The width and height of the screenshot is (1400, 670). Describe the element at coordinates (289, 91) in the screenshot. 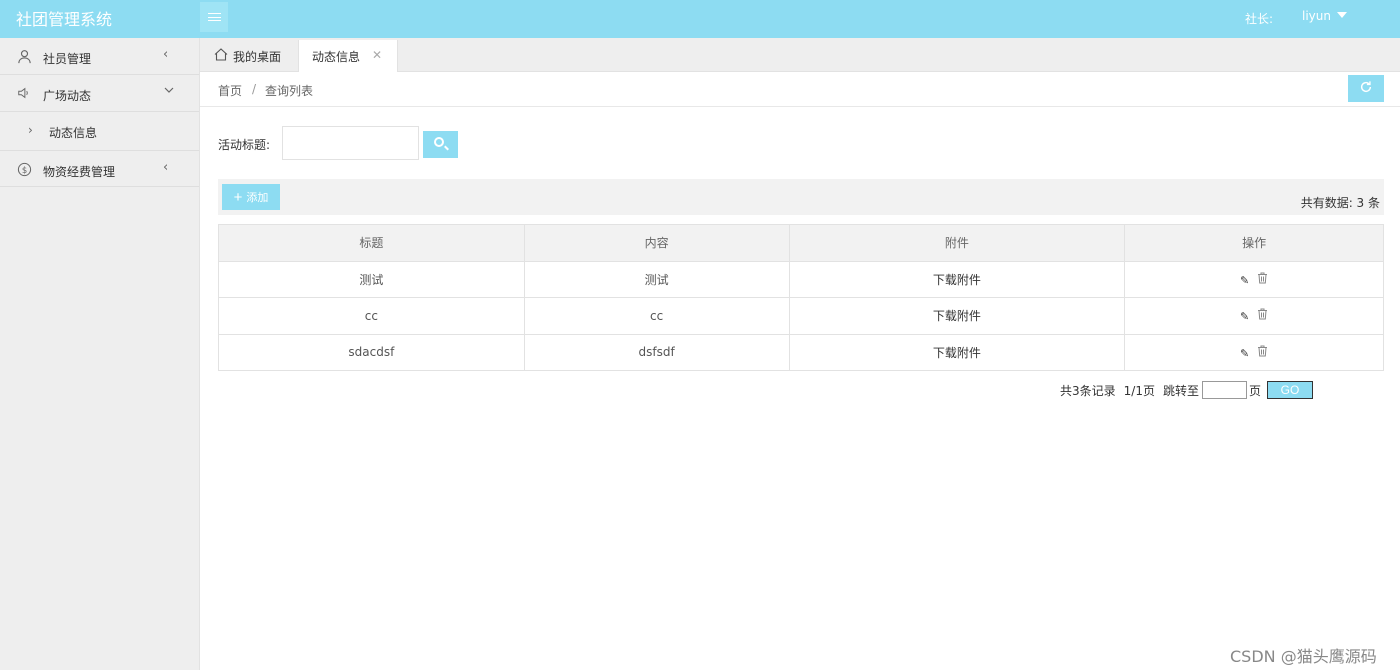

I see `breadcrumb-current: 查询列表` at that location.